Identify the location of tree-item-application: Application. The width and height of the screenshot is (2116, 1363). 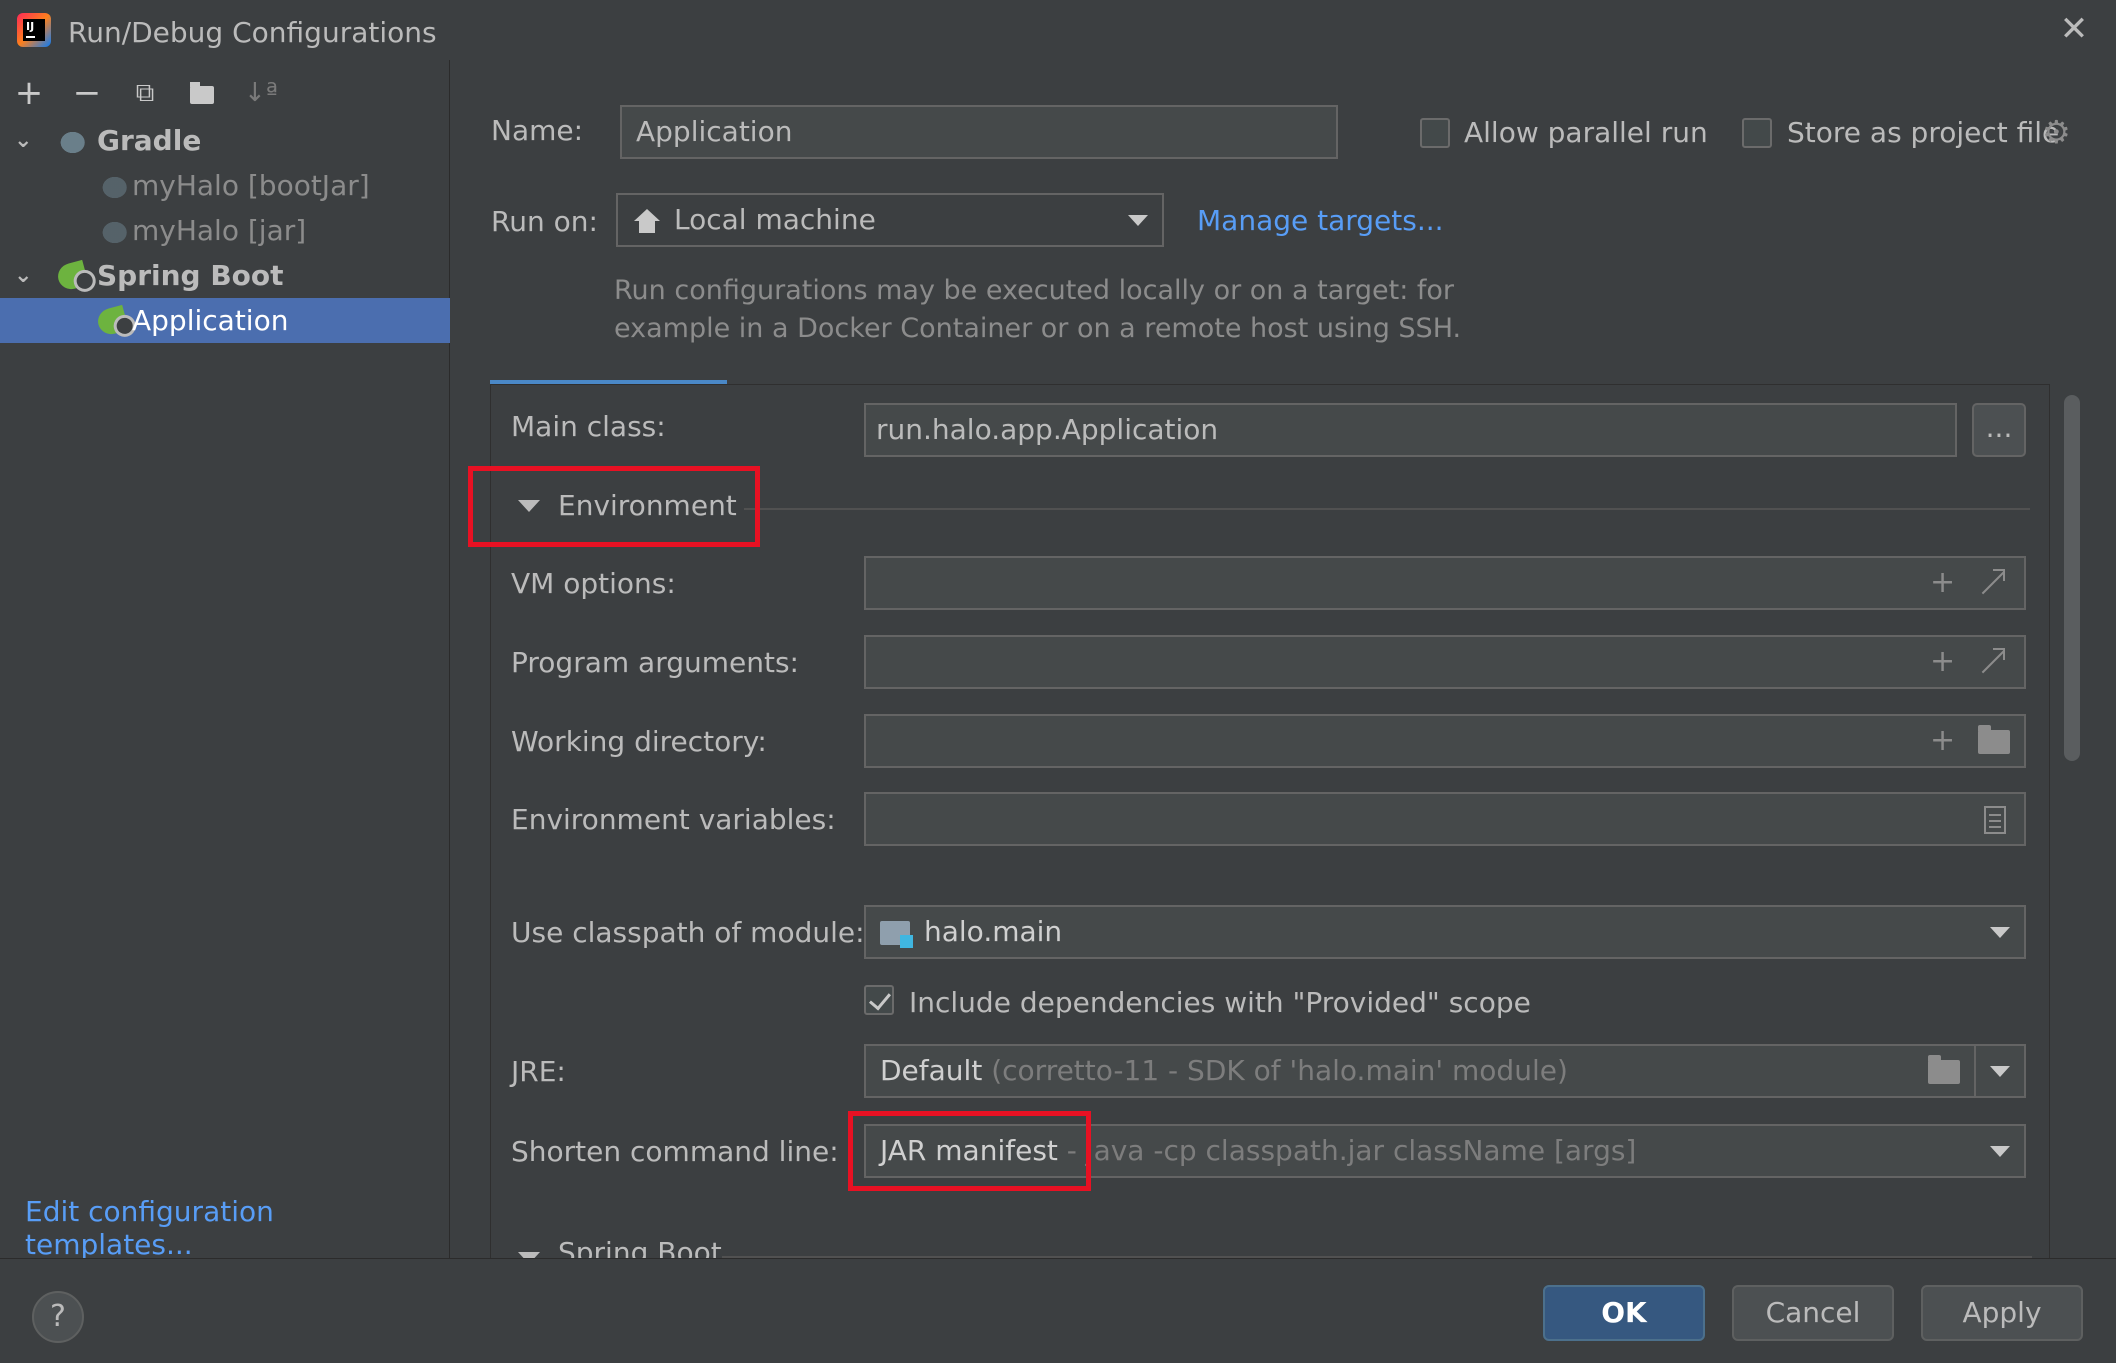
(225, 320).